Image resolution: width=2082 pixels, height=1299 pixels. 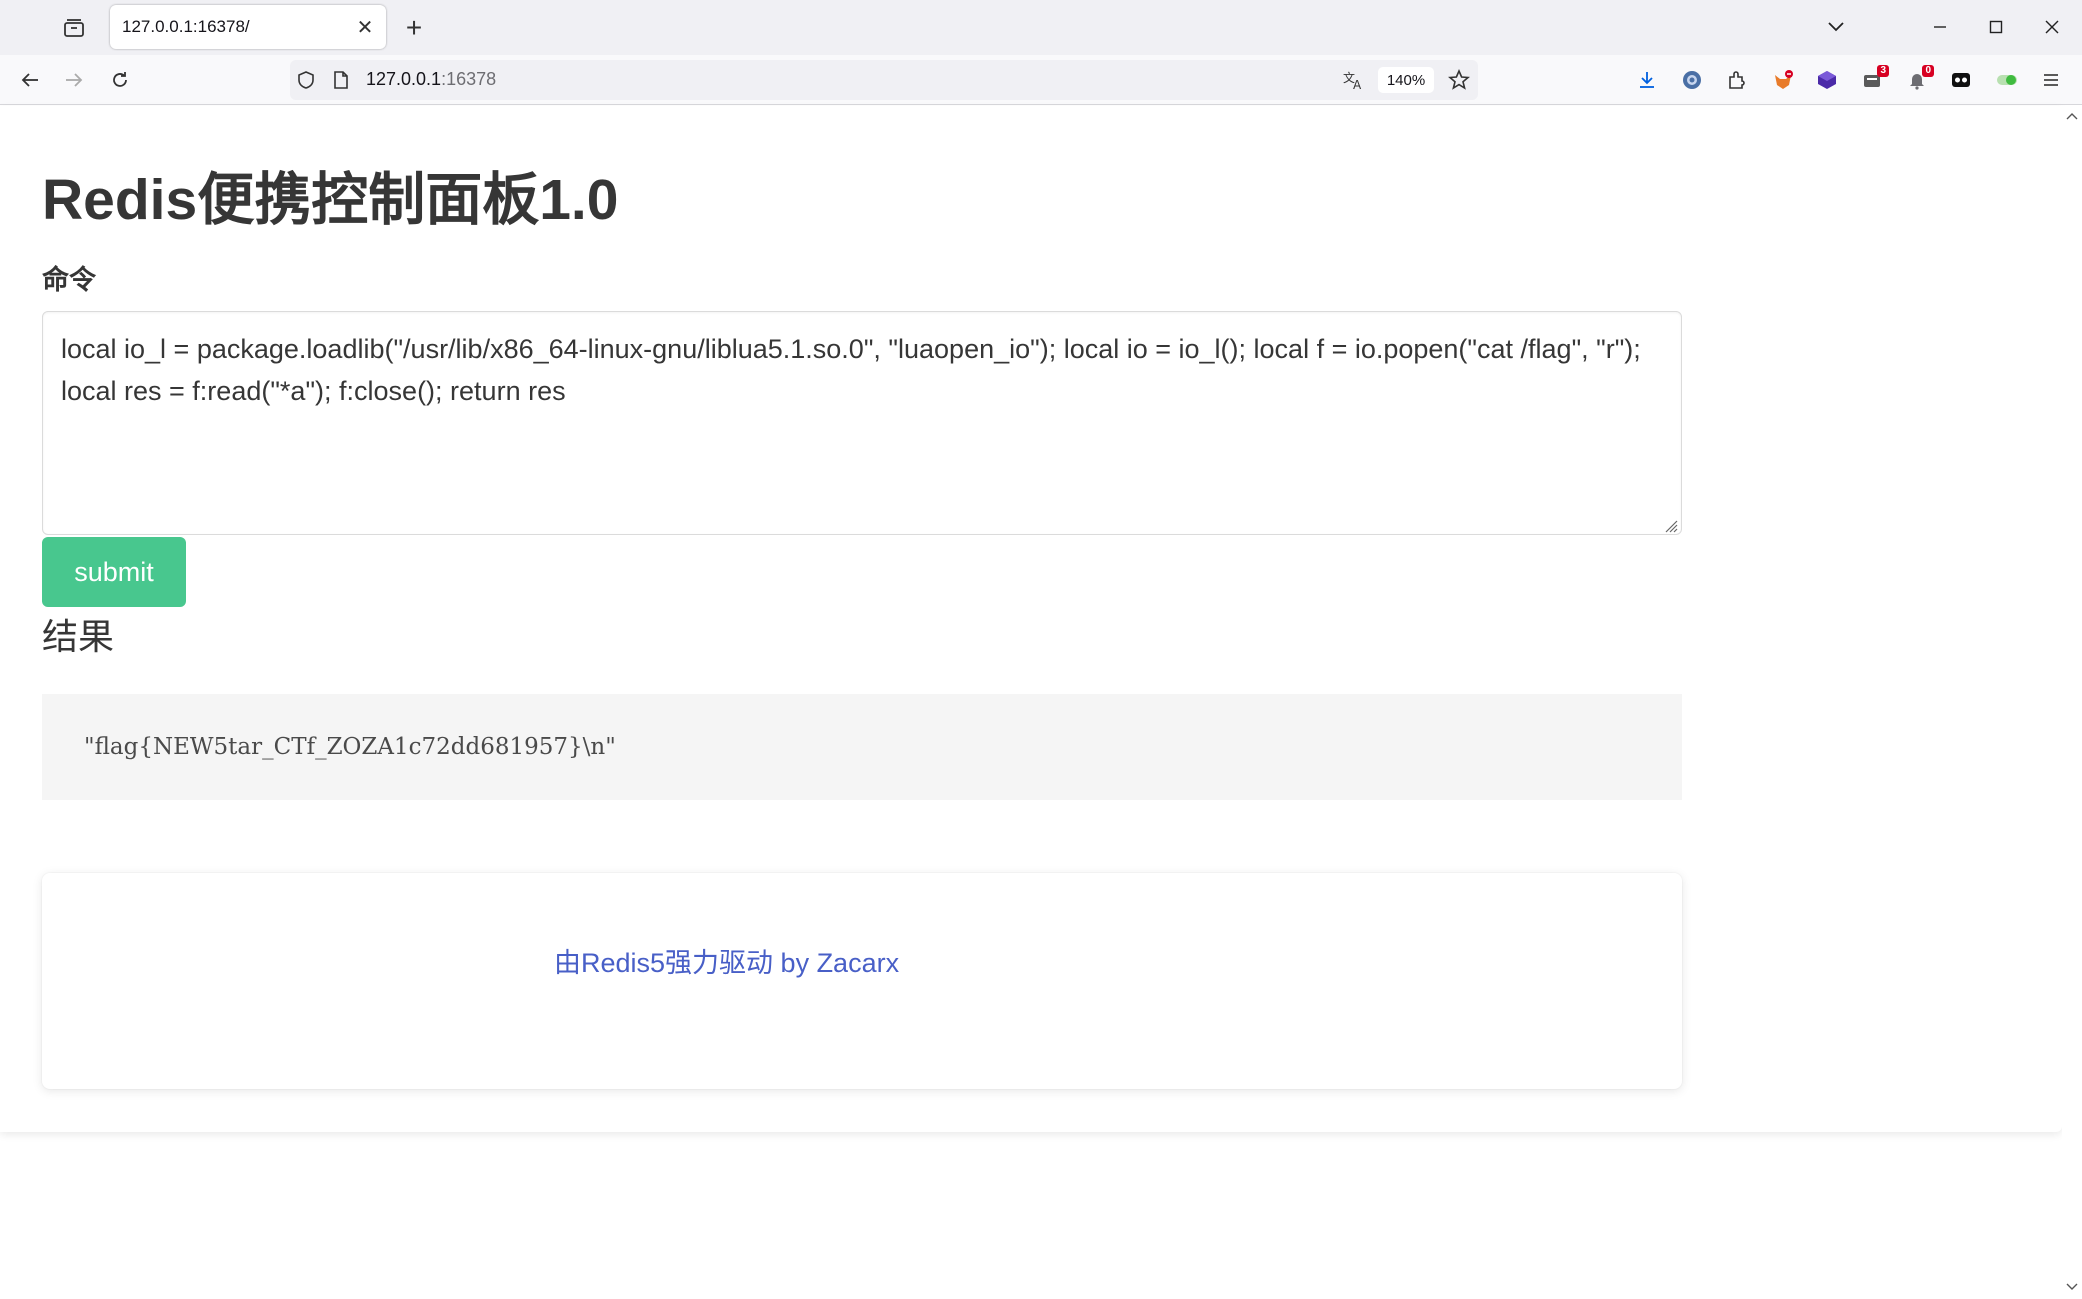 What do you see at coordinates (1737, 80) in the screenshot?
I see `extensions-puzzle-icon` at bounding box center [1737, 80].